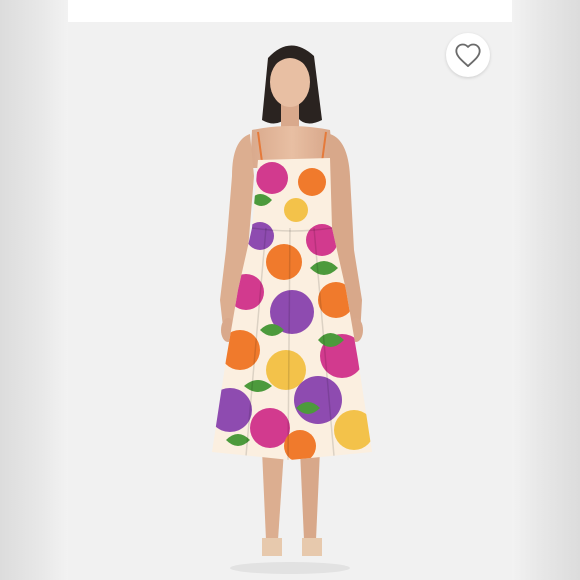 The image size is (580, 580). What do you see at coordinates (546, 290) in the screenshot?
I see `right-backdrop` at bounding box center [546, 290].